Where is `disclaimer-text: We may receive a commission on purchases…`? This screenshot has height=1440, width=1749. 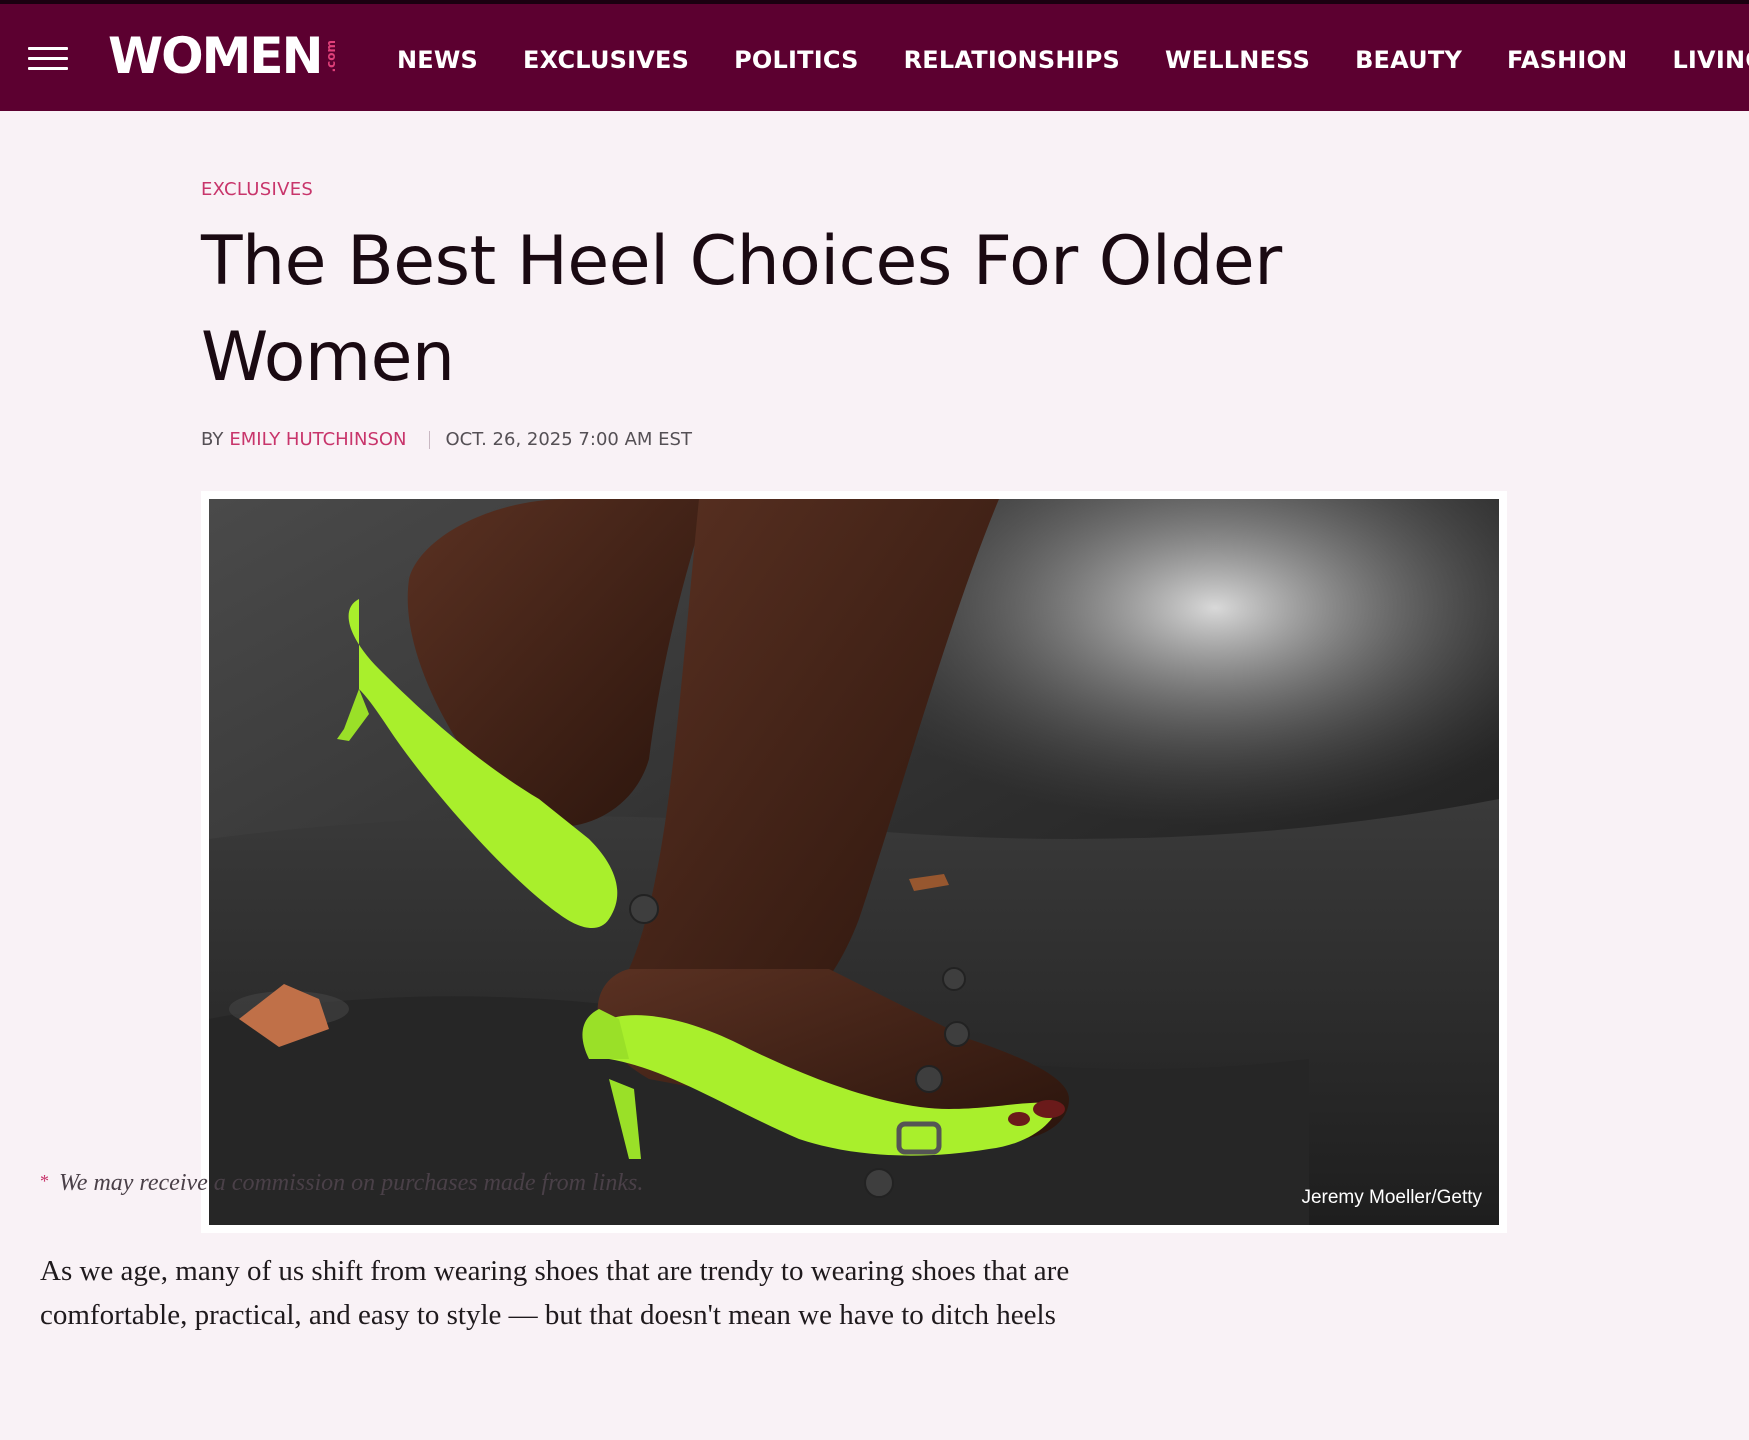 disclaimer-text: We may receive a commission on purchases… is located at coordinates (351, 1183).